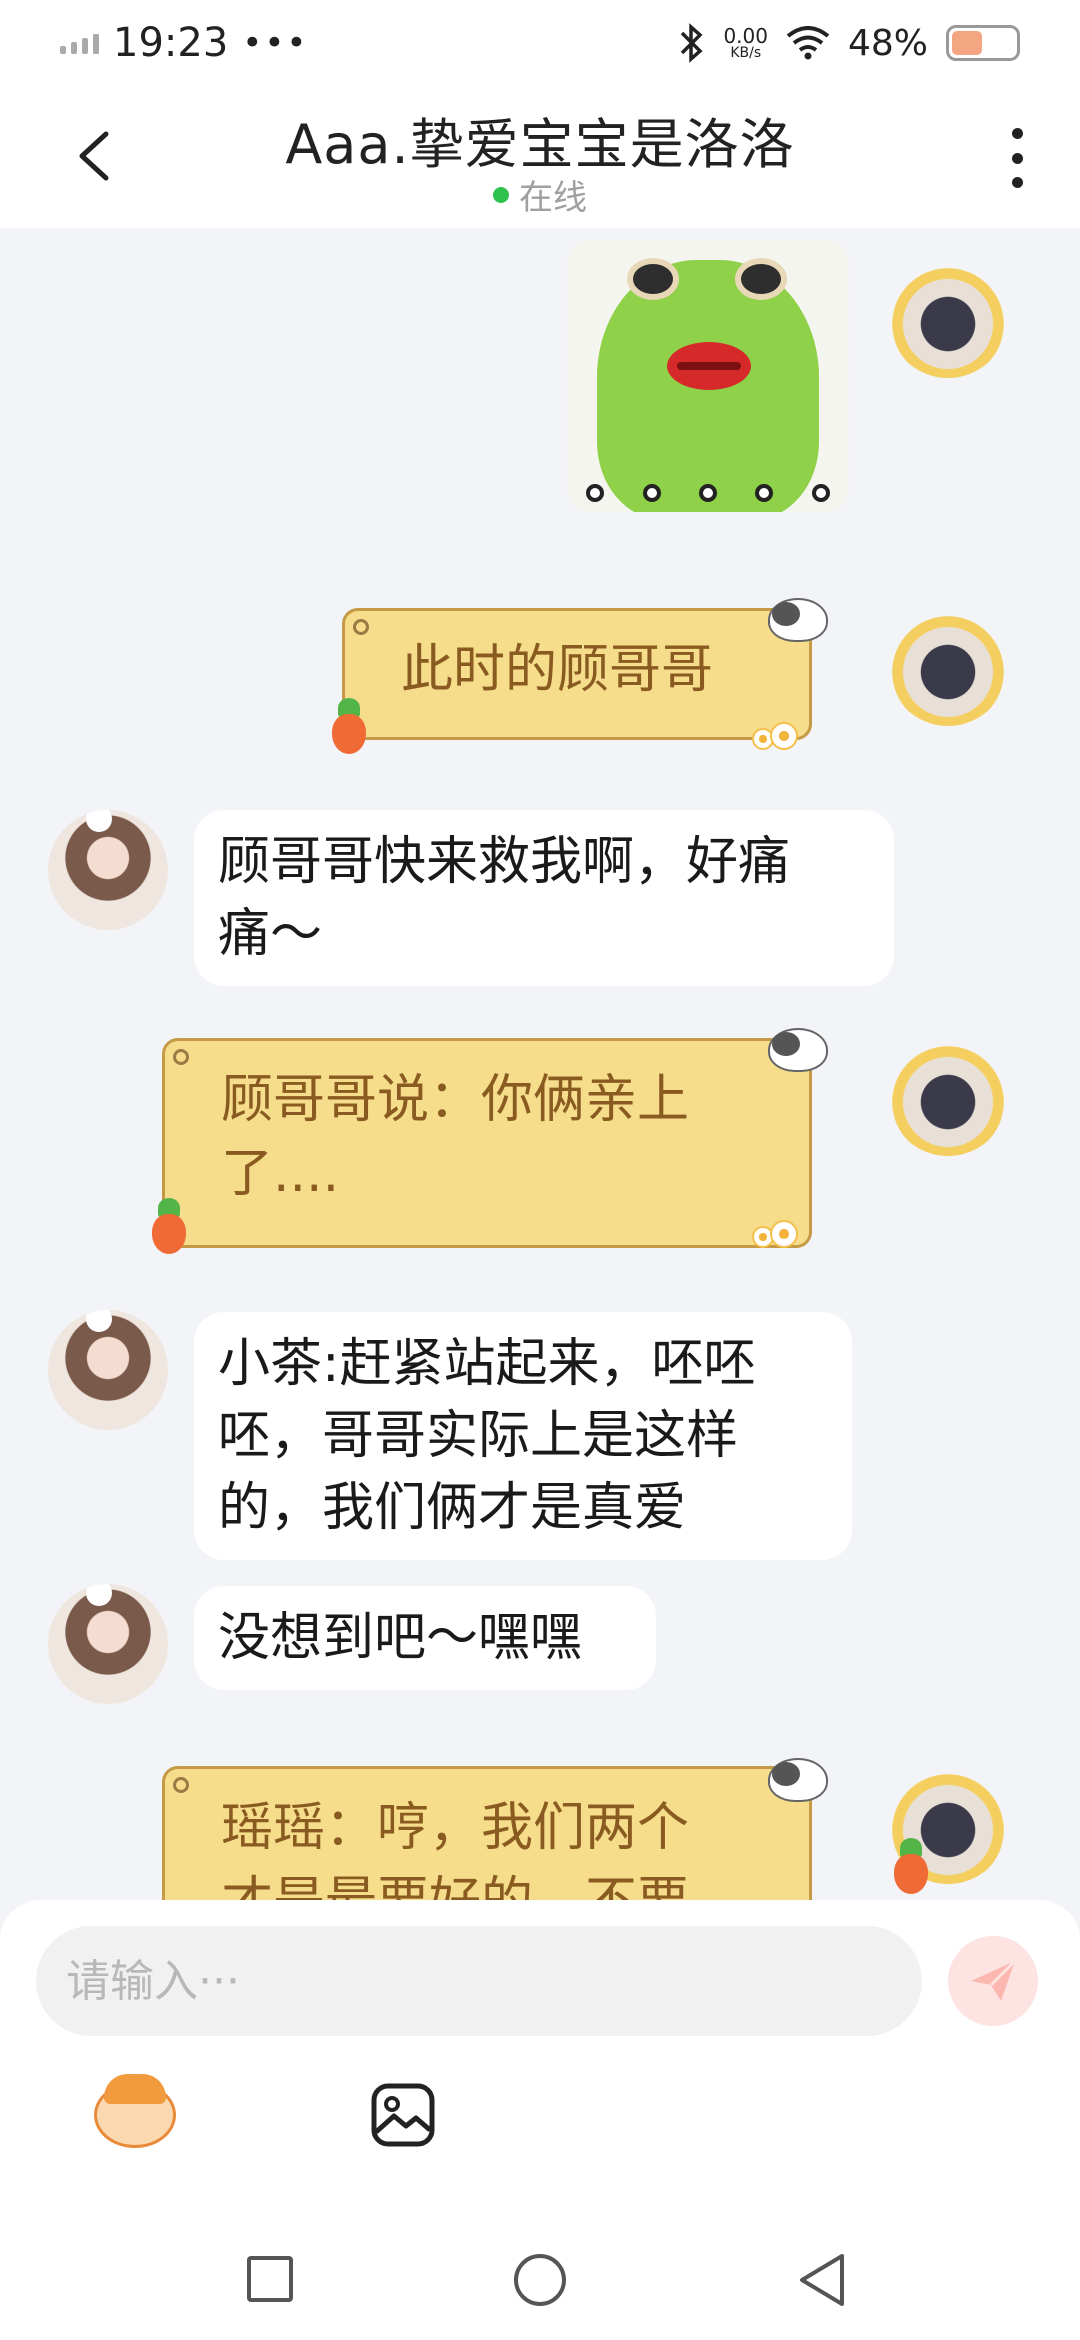 This screenshot has height=2340, width=1080. What do you see at coordinates (557, 670) in the screenshot?
I see `message-text: 此时的顾哥哥` at bounding box center [557, 670].